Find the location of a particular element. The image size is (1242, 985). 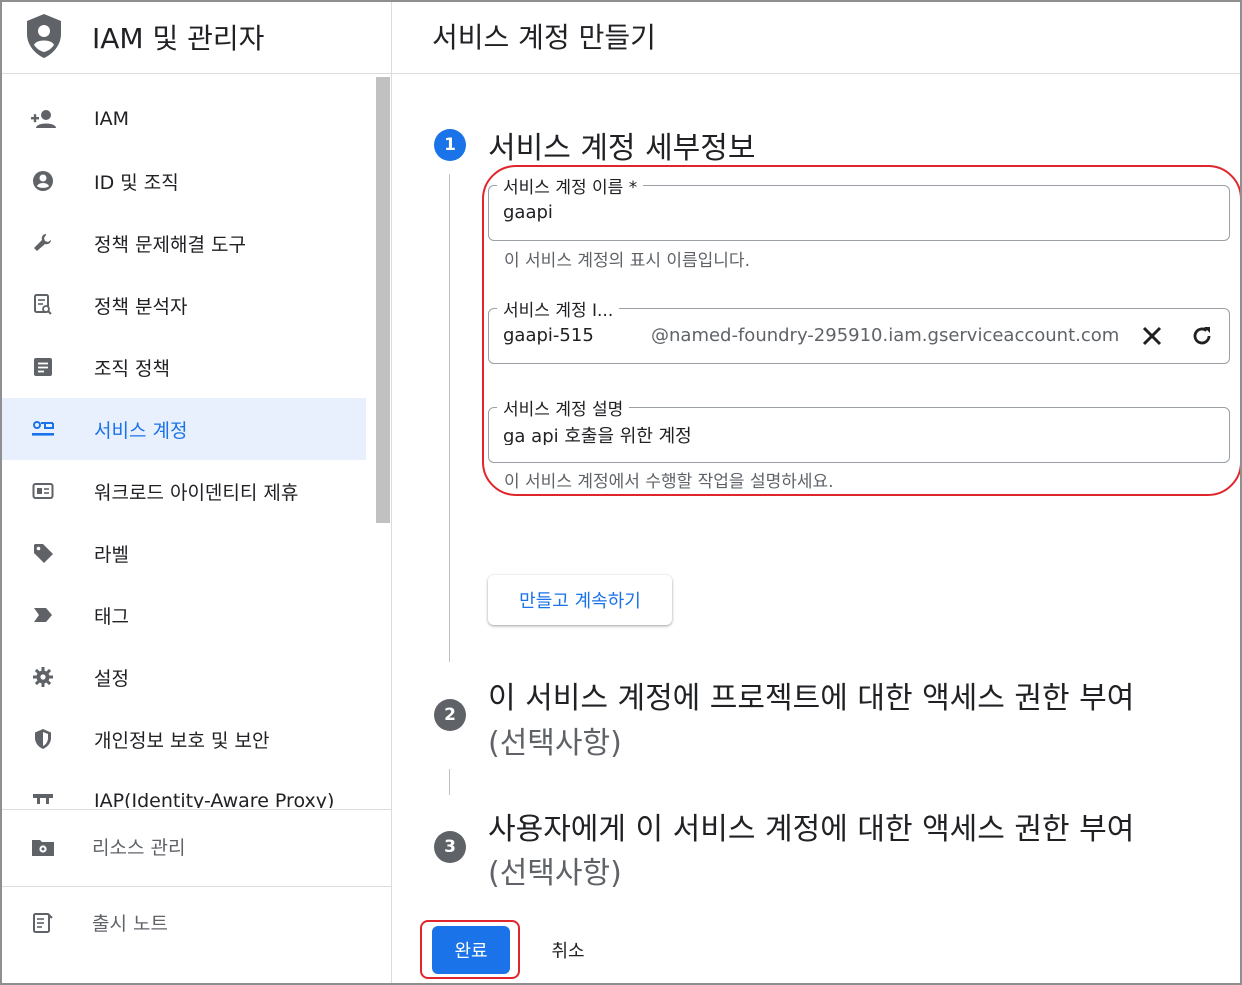

sidebar-item-iam: IAM is located at coordinates (184, 119).